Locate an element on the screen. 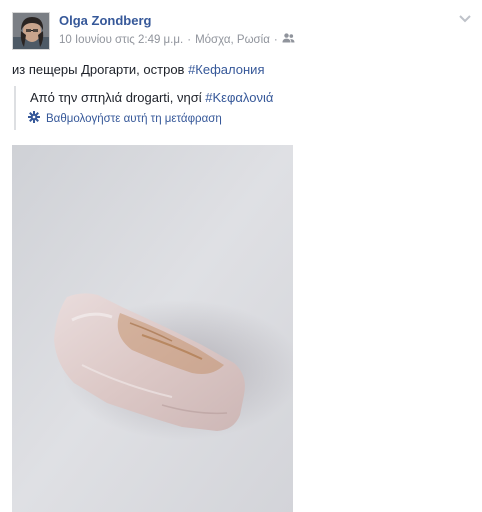  rate-translation-label: Βαθμολογήστε αυτή τη μετάφραση is located at coordinates (134, 118).